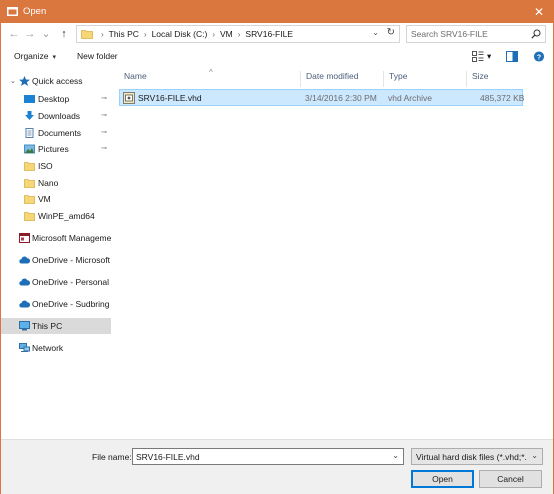  Describe the element at coordinates (31, 56) in the screenshot. I see `organize-label: Organize` at that location.